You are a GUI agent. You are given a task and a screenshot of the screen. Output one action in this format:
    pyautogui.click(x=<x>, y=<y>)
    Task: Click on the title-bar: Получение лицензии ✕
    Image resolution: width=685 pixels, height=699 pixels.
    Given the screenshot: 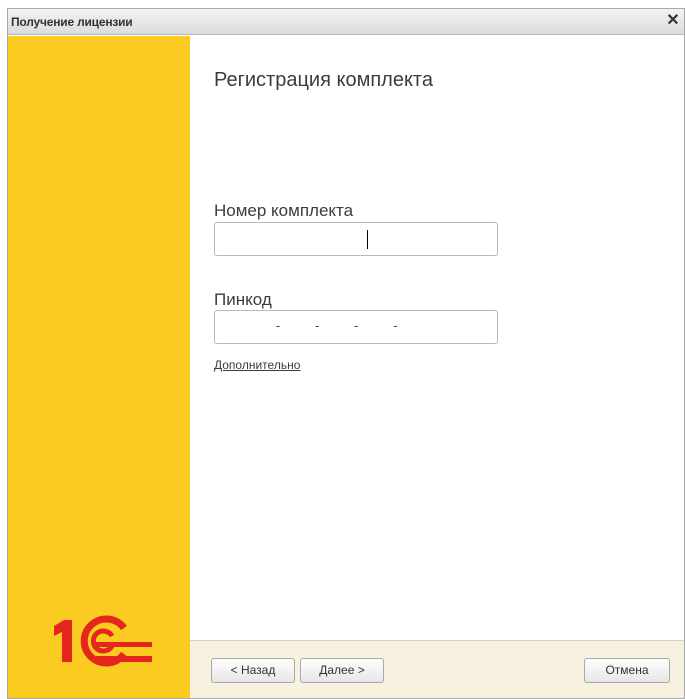 What is the action you would take?
    pyautogui.click(x=346, y=22)
    